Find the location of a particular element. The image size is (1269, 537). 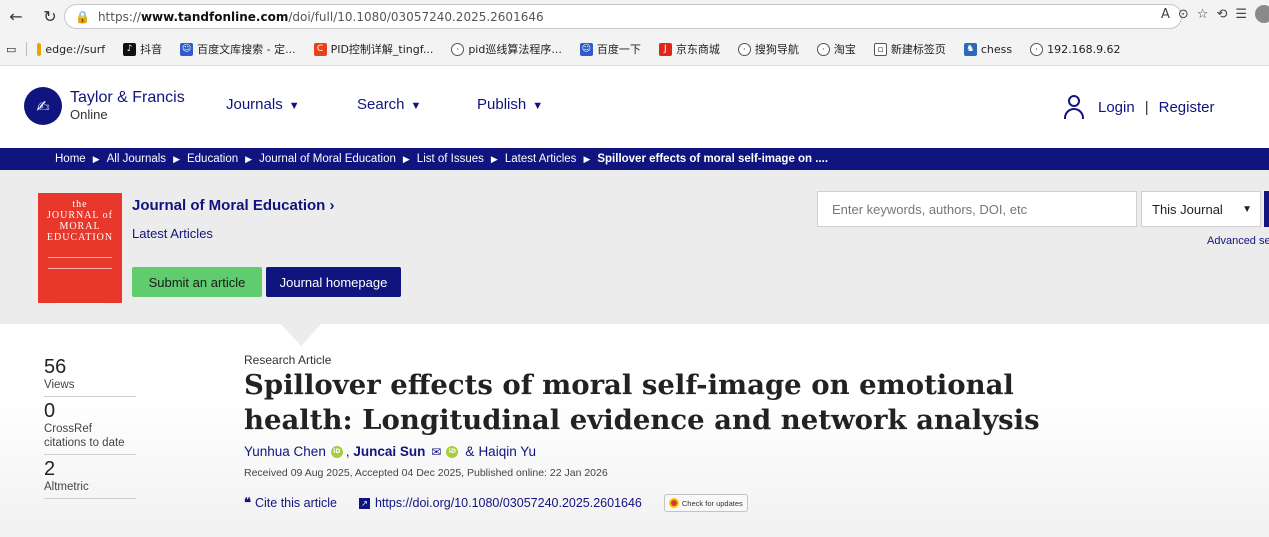

logo-line1: Taylor & Francis is located at coordinates (127, 97).